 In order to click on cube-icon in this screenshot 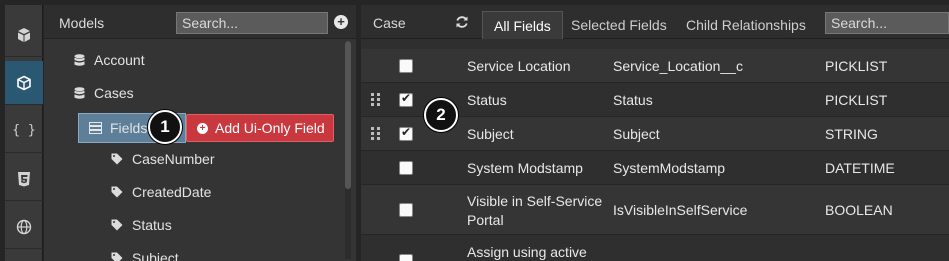, I will do `click(24, 83)`.